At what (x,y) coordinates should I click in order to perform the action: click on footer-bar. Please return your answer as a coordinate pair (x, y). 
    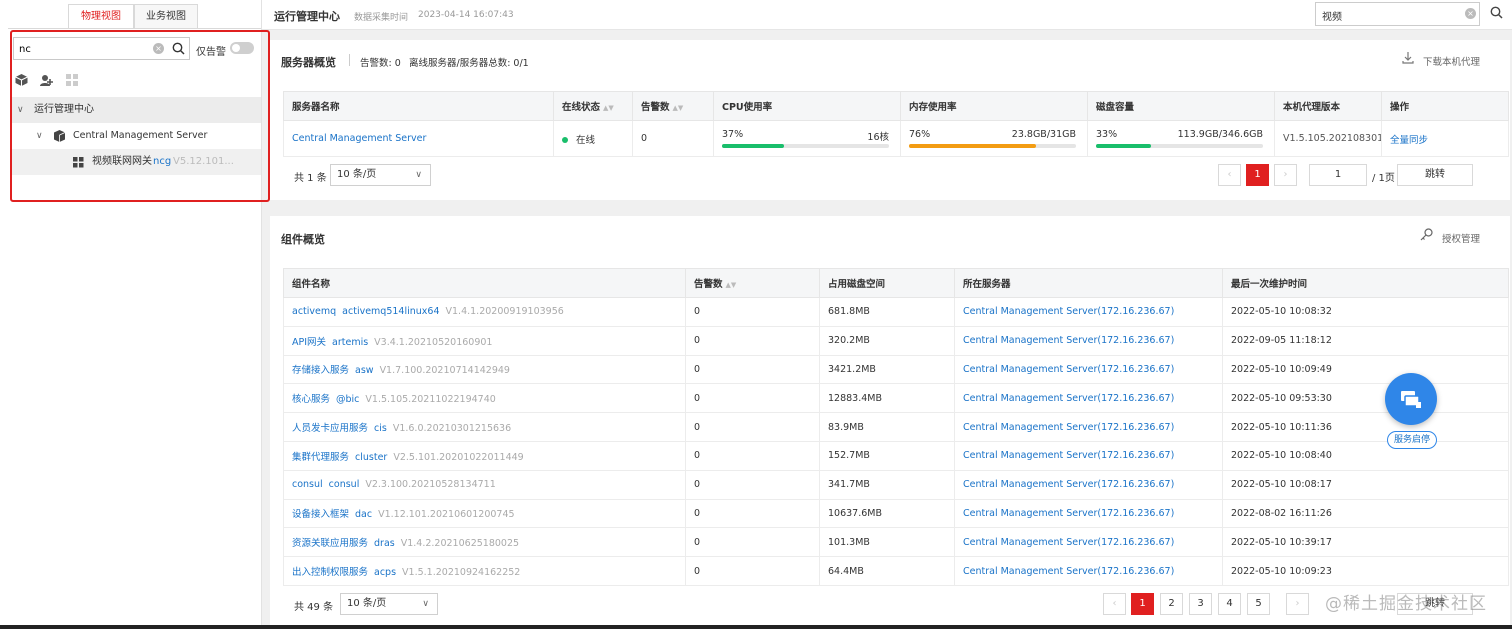
    Looking at the image, I should click on (756, 627).